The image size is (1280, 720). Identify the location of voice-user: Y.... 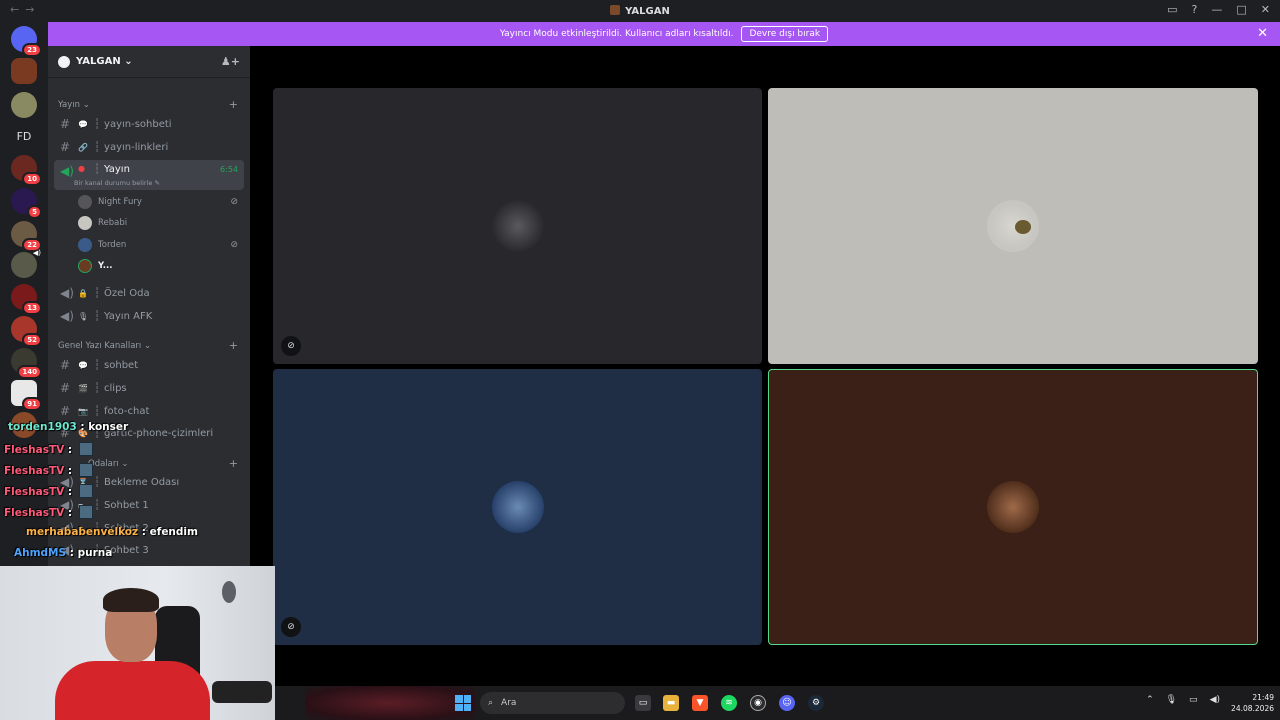
(95, 266).